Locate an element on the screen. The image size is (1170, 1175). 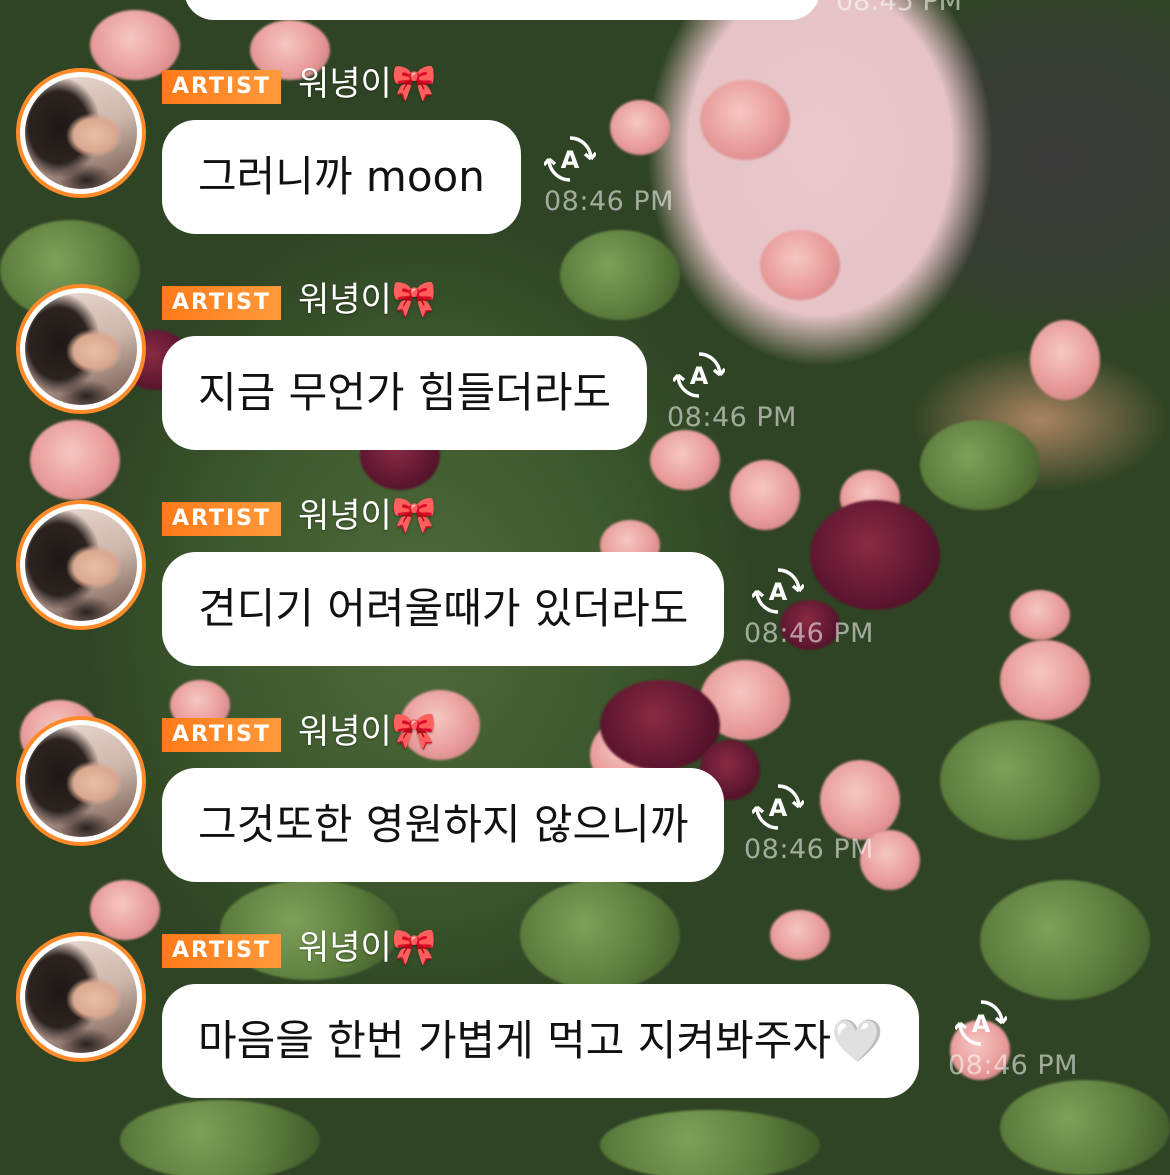
message-bubble: 지금 무언가 힘들더라도 is located at coordinates (405, 393).